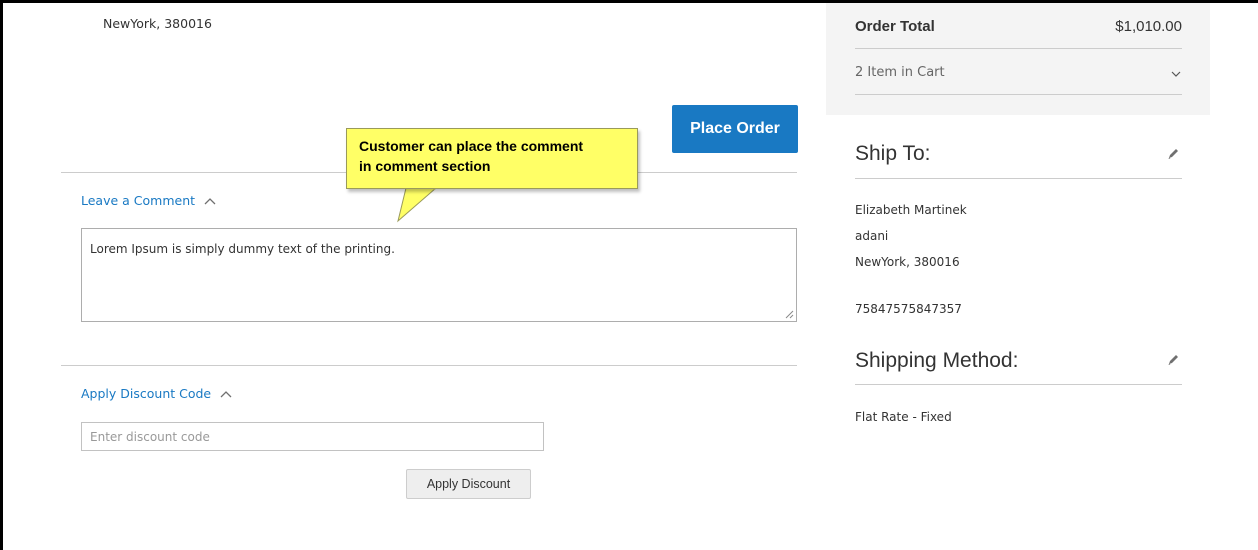 This screenshot has width=1258, height=550. I want to click on order-total-value: $1,010.00, so click(1148, 26).